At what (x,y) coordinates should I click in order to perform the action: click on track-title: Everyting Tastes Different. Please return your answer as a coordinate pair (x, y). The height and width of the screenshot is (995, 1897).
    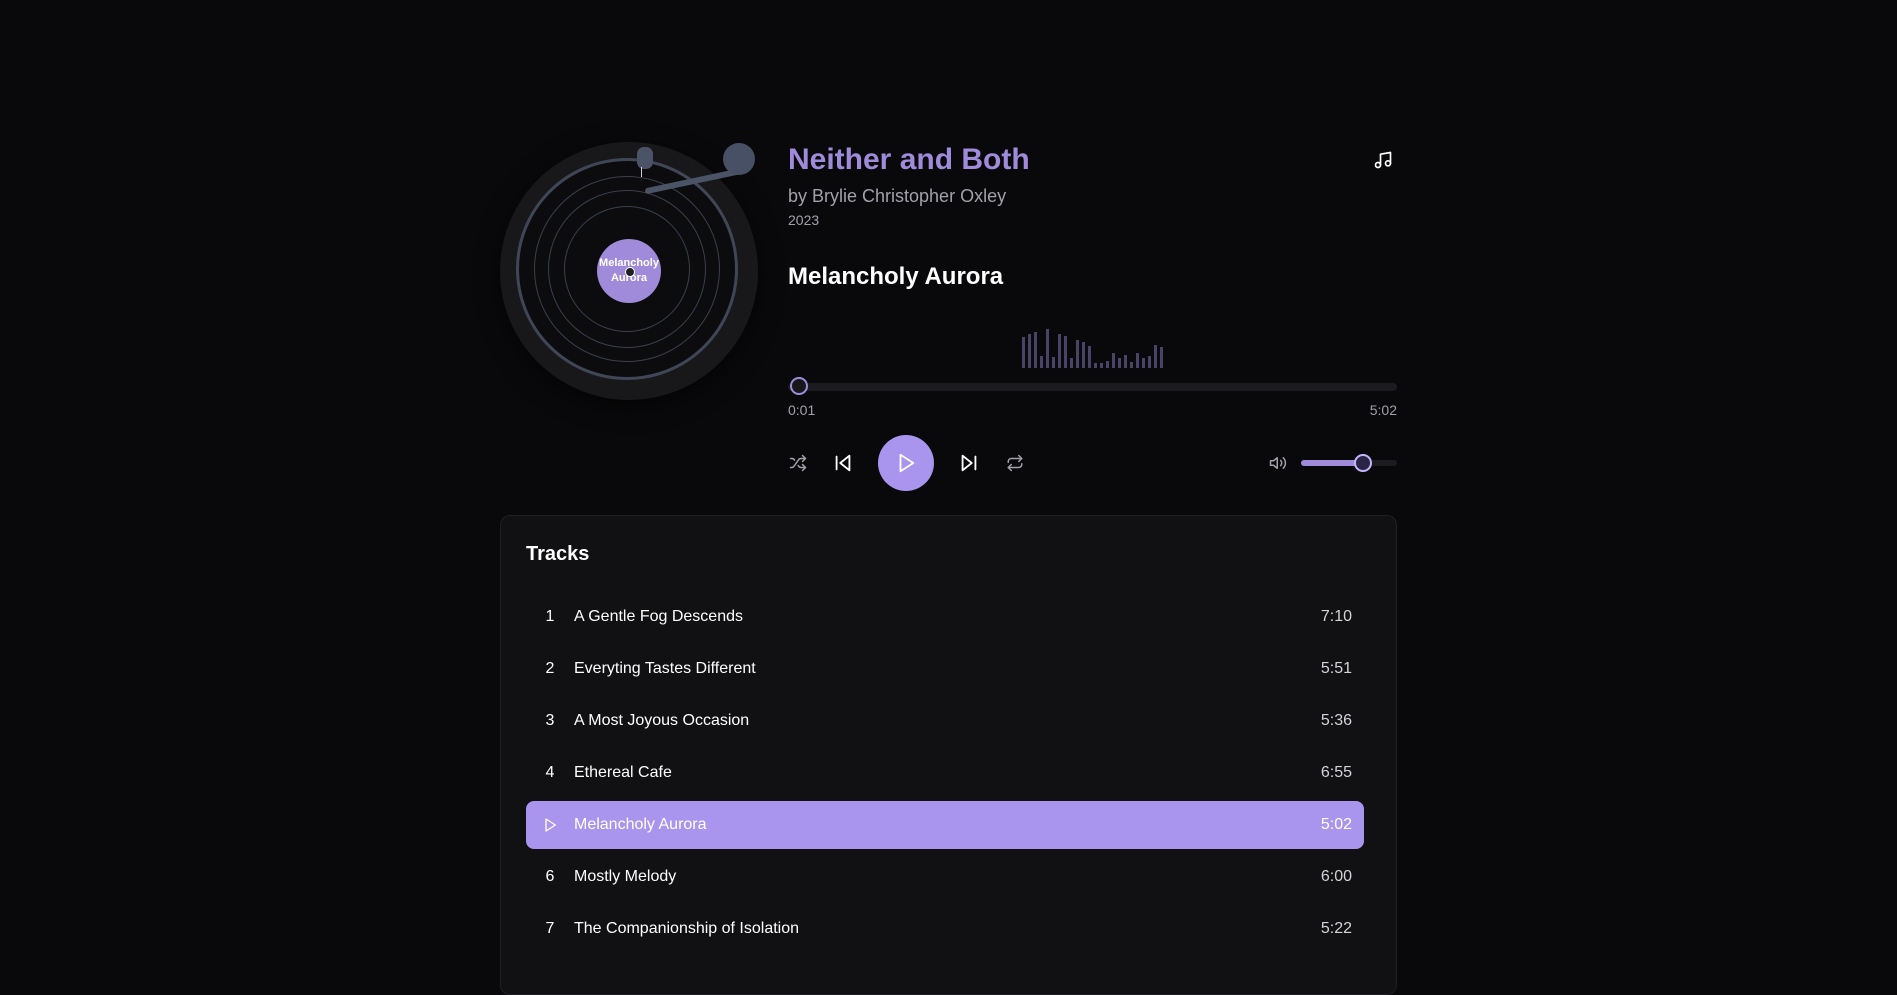
    Looking at the image, I should click on (665, 668).